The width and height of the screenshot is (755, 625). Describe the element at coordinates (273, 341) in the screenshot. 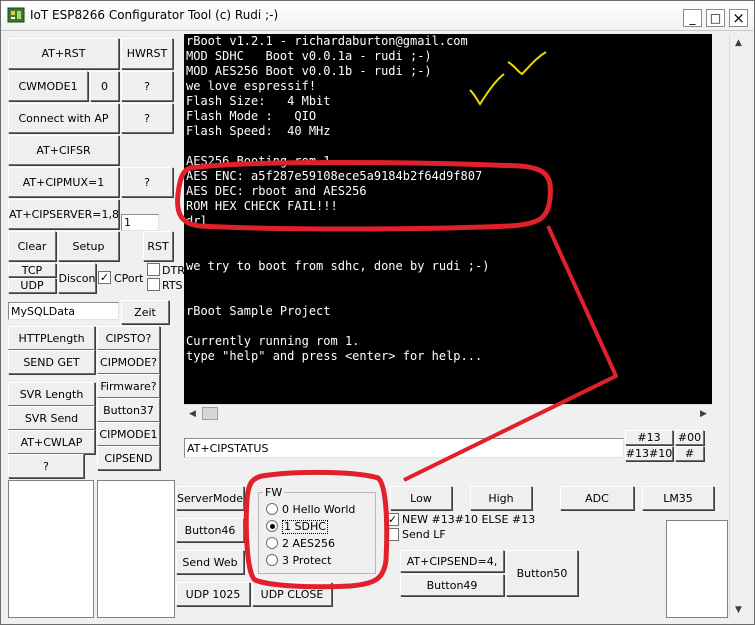

I see `terminal-line: Currently running rom 1.` at that location.